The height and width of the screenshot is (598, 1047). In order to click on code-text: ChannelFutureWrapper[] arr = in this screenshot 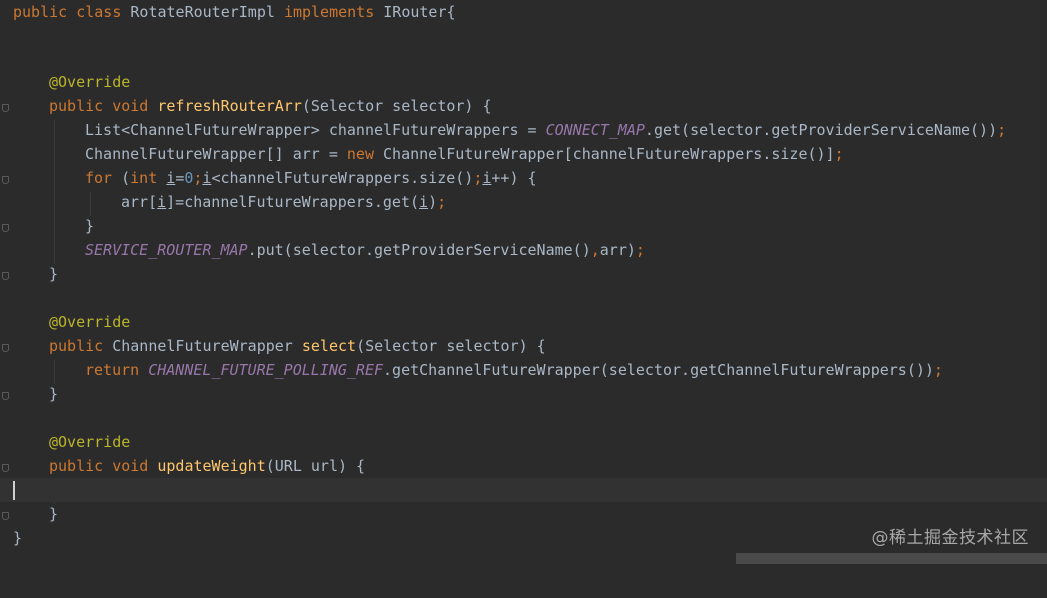, I will do `click(216, 154)`.